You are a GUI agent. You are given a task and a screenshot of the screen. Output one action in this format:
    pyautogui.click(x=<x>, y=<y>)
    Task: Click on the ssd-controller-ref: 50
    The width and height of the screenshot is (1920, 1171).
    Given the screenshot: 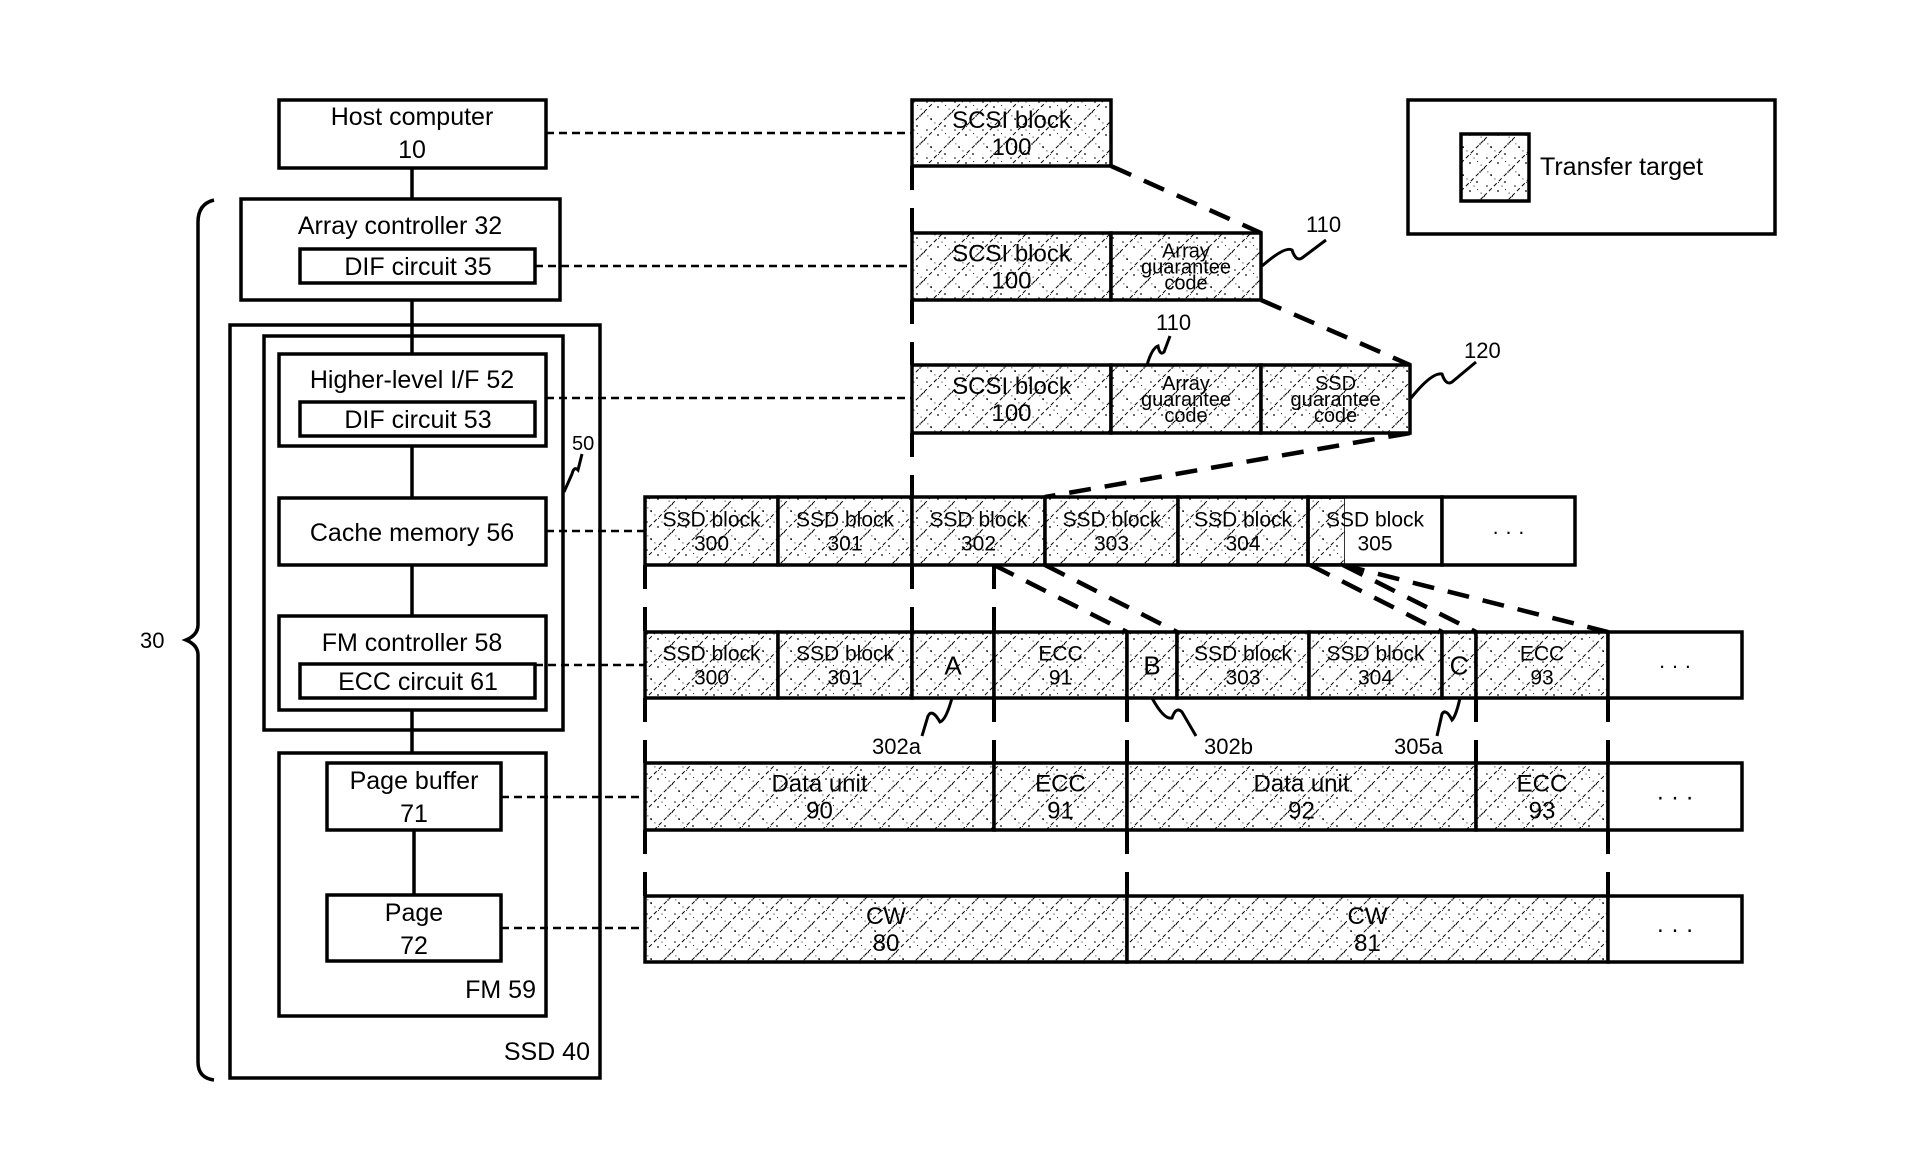 What is the action you would take?
    pyautogui.click(x=583, y=444)
    